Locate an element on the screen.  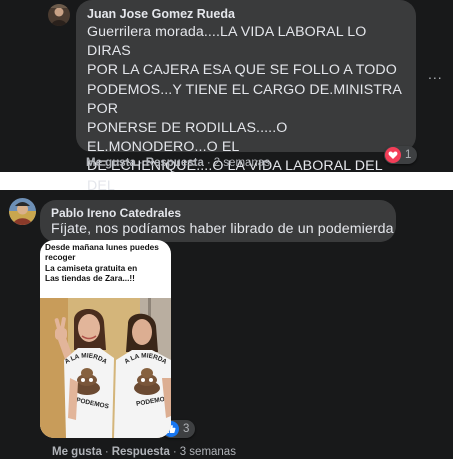
meme-photo: A LA MIERDA A LA MIERDA PODEMOS PODEMOS is located at coordinates (105, 368).